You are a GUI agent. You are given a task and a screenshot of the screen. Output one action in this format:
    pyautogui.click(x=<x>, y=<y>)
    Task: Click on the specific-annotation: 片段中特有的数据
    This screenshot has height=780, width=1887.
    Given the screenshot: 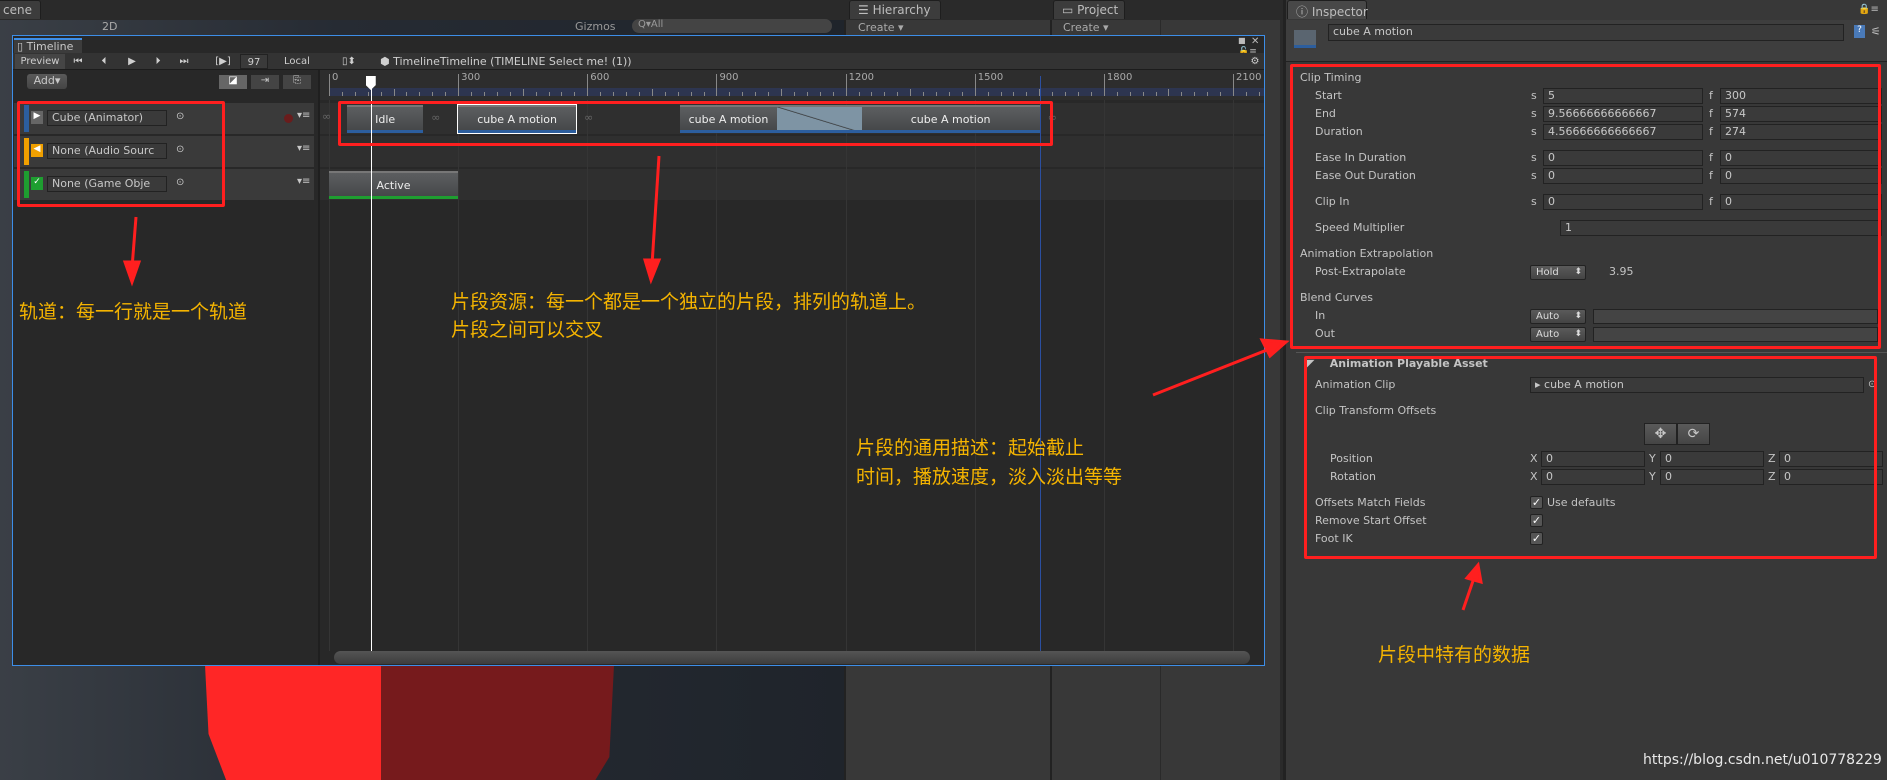 What is the action you would take?
    pyautogui.click(x=1454, y=655)
    